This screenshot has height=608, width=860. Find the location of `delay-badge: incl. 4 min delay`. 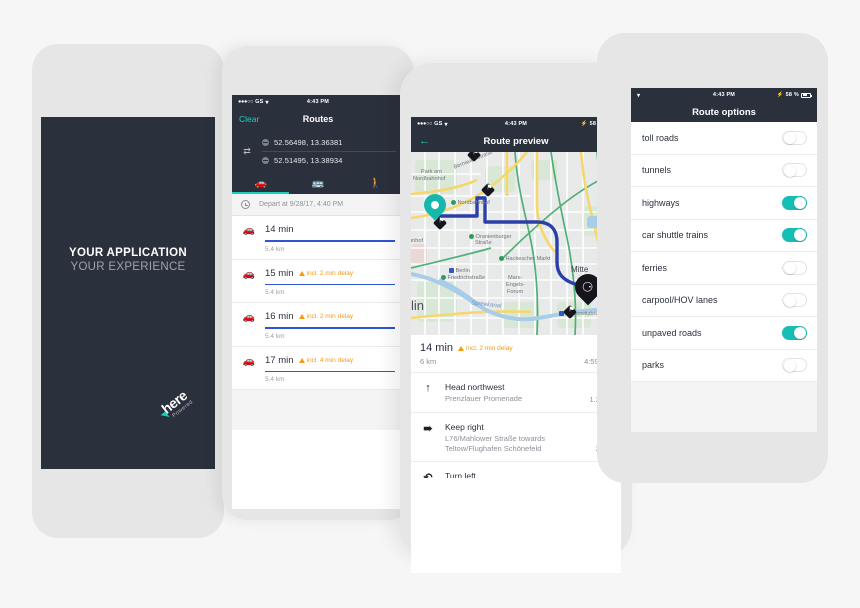

delay-badge: incl. 4 min delay is located at coordinates (326, 360).